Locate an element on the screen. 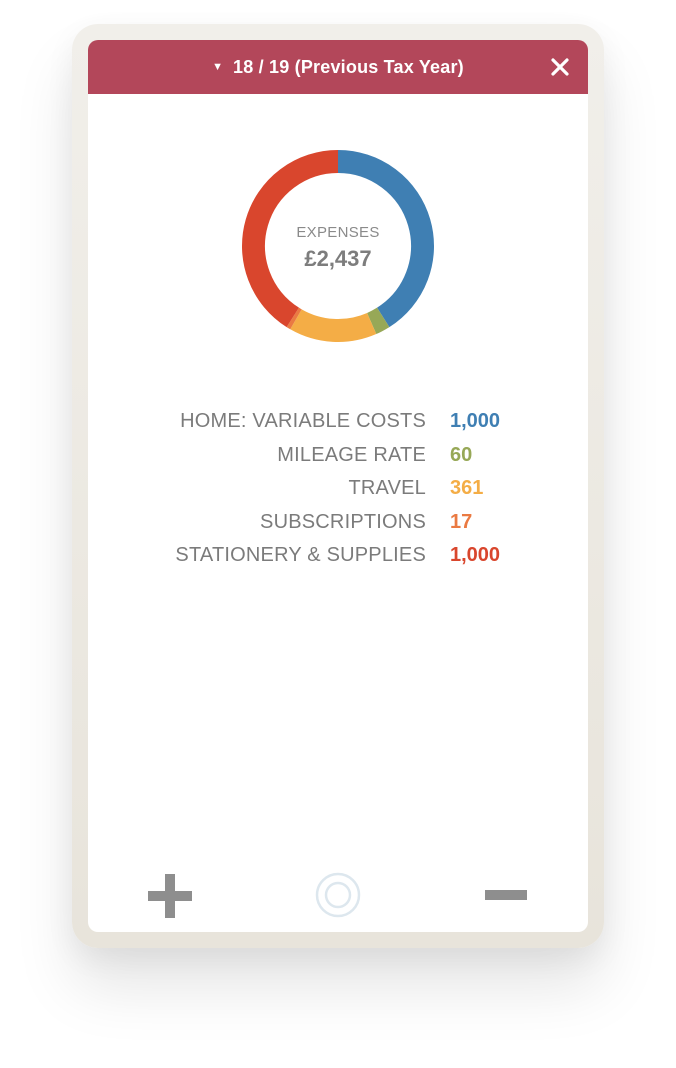 The width and height of the screenshot is (676, 1068). donut-center-label: EXPENSES is located at coordinates (338, 232).